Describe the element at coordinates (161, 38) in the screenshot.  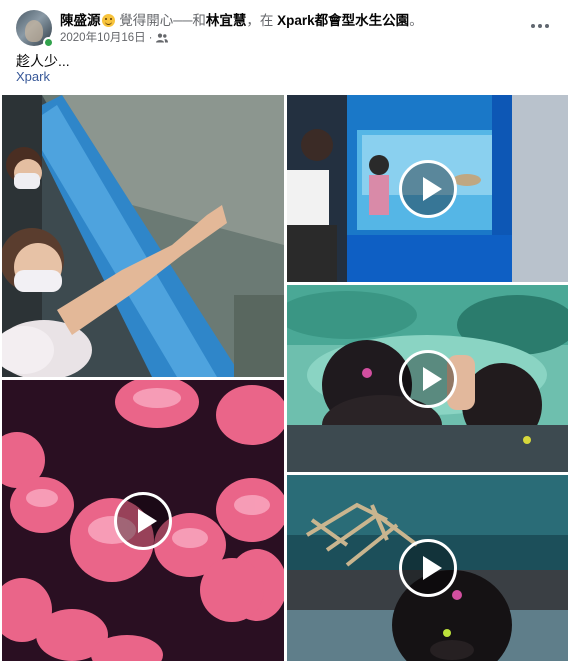
I see `friends-icon` at that location.